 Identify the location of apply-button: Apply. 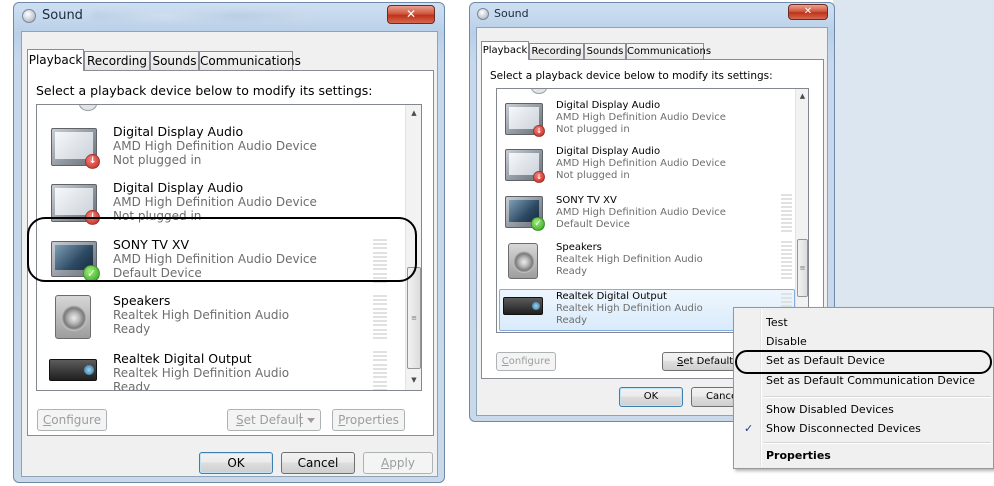
(398, 463).